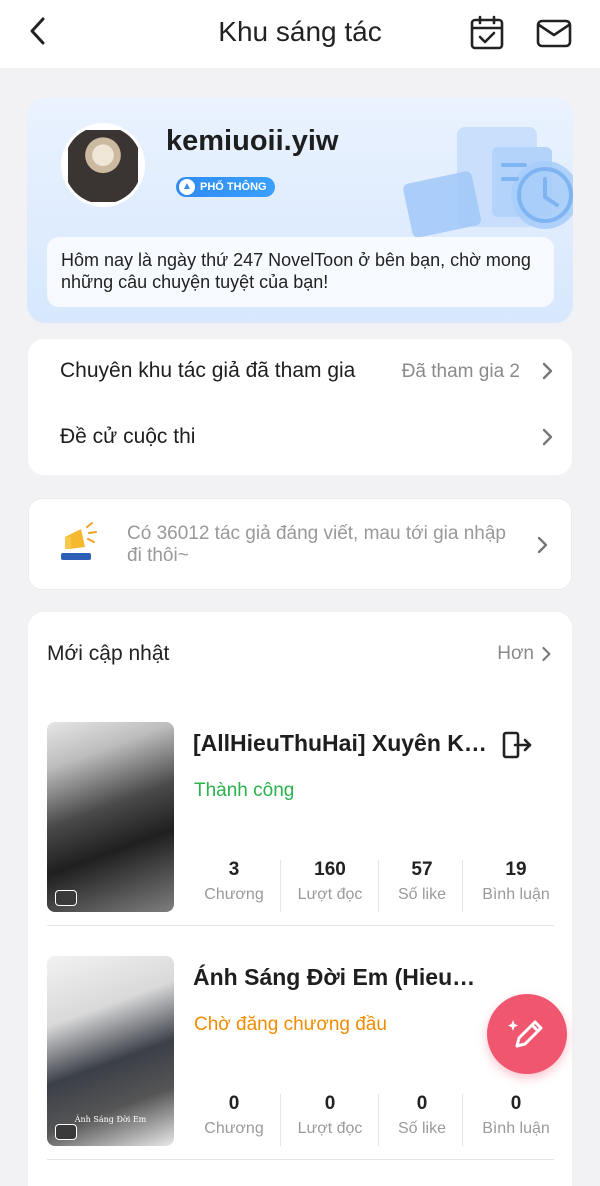 Image resolution: width=600 pixels, height=1186 pixels. What do you see at coordinates (208, 370) in the screenshot?
I see `menu-item-label: Chuyên khu tác giả đã tham gia` at bounding box center [208, 370].